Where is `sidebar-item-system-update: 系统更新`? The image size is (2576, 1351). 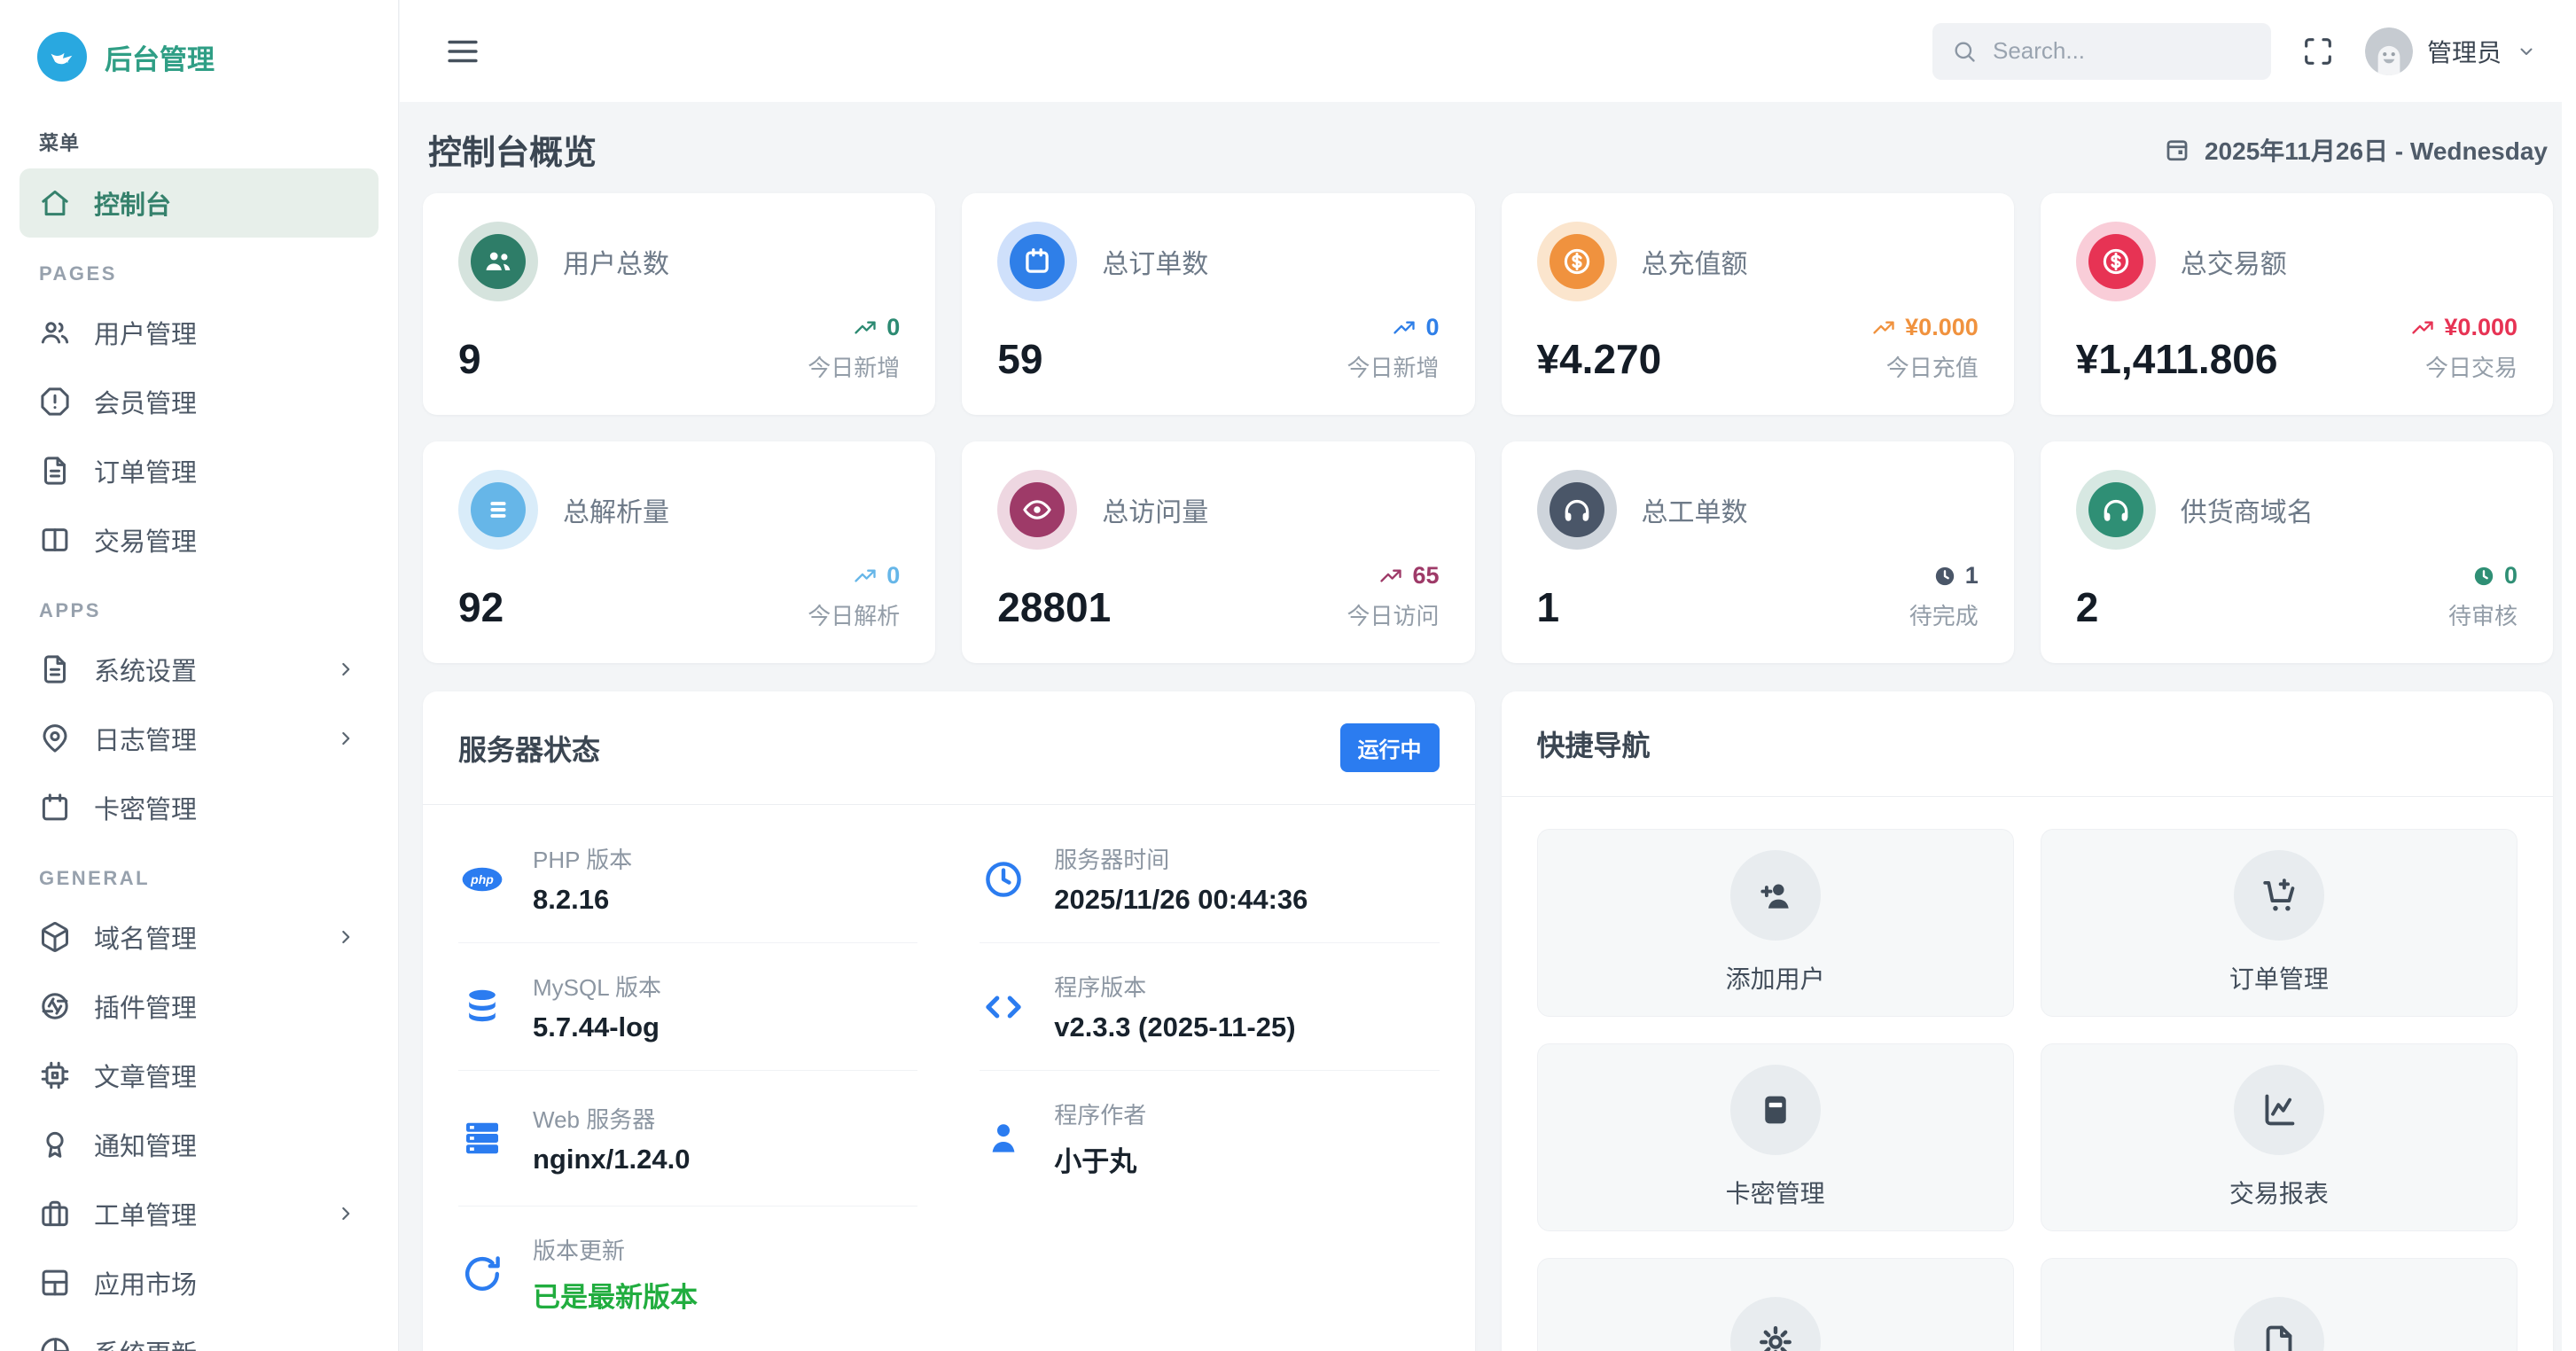 sidebar-item-system-update: 系统更新 is located at coordinates (199, 1334).